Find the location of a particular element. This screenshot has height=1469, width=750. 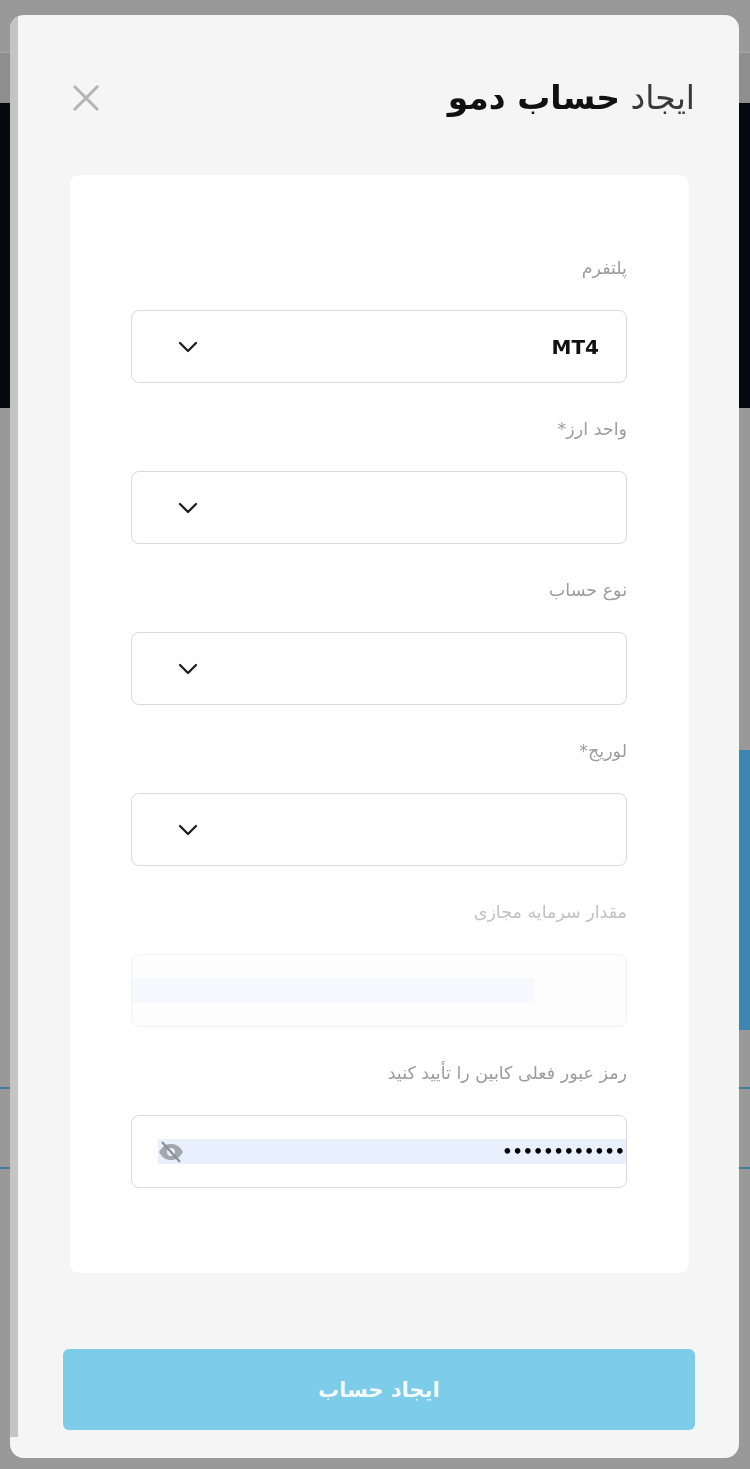

field-label: پلتفرم is located at coordinates (604, 268).